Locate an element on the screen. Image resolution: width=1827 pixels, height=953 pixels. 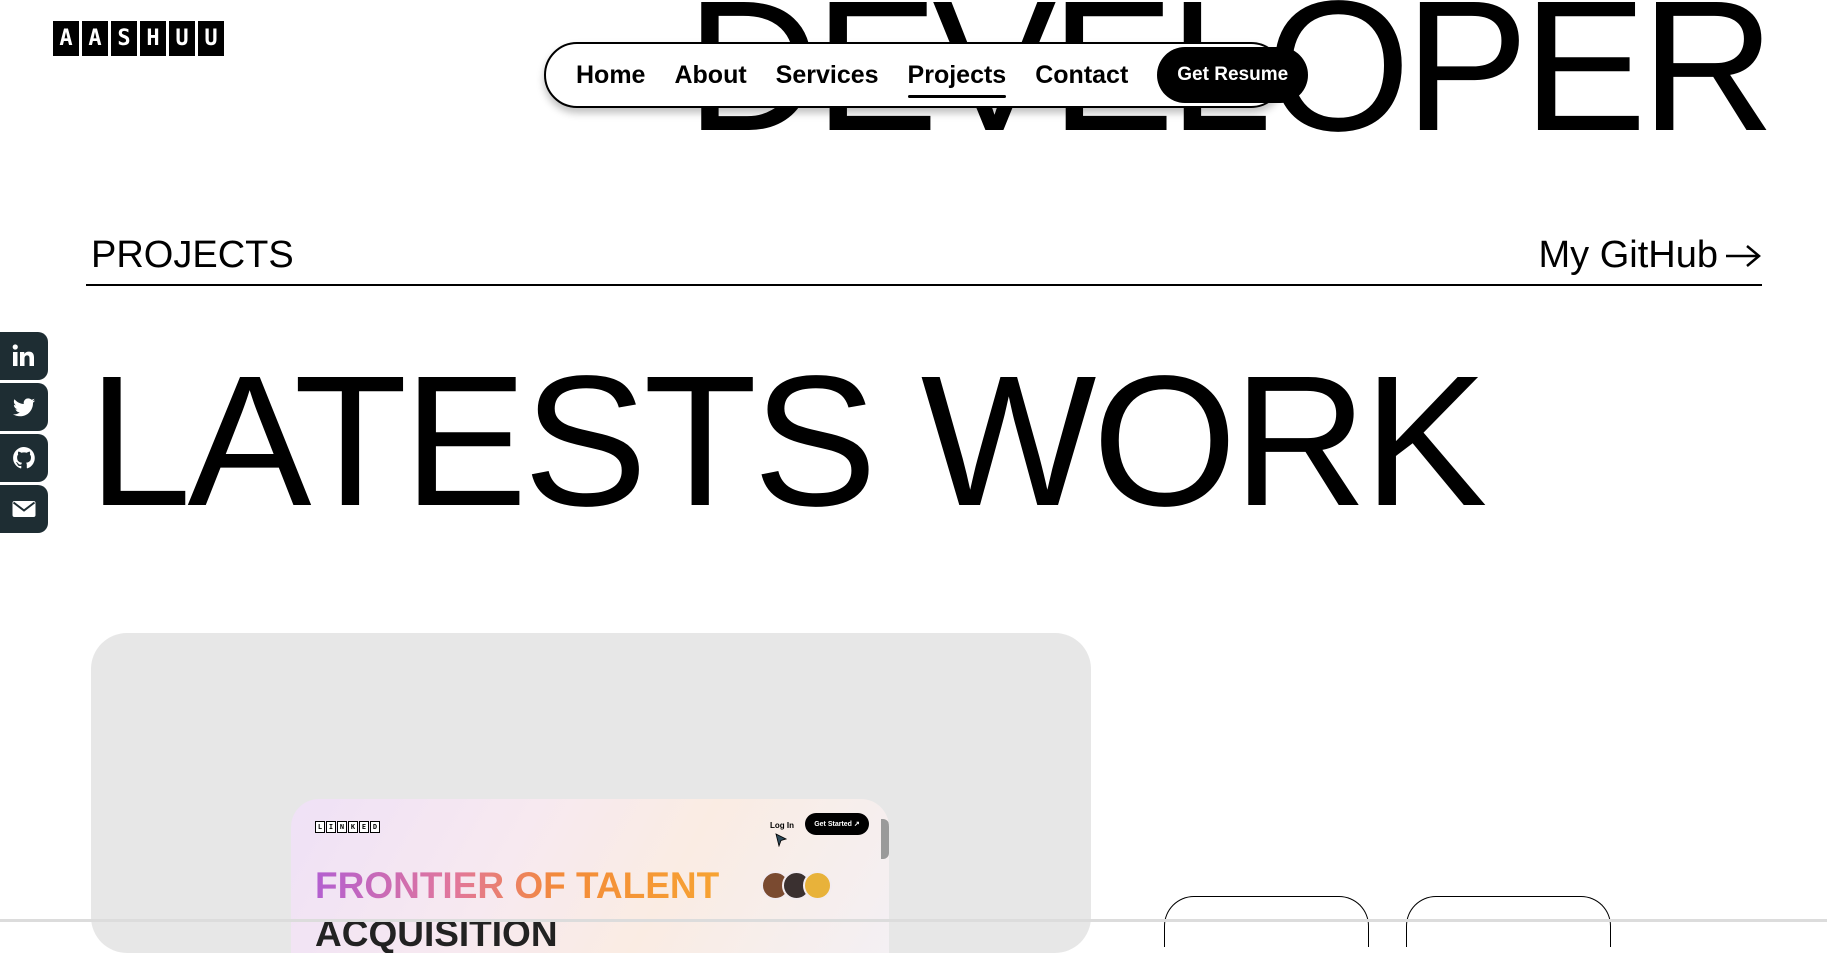
preview-avatars is located at coordinates (796, 885).